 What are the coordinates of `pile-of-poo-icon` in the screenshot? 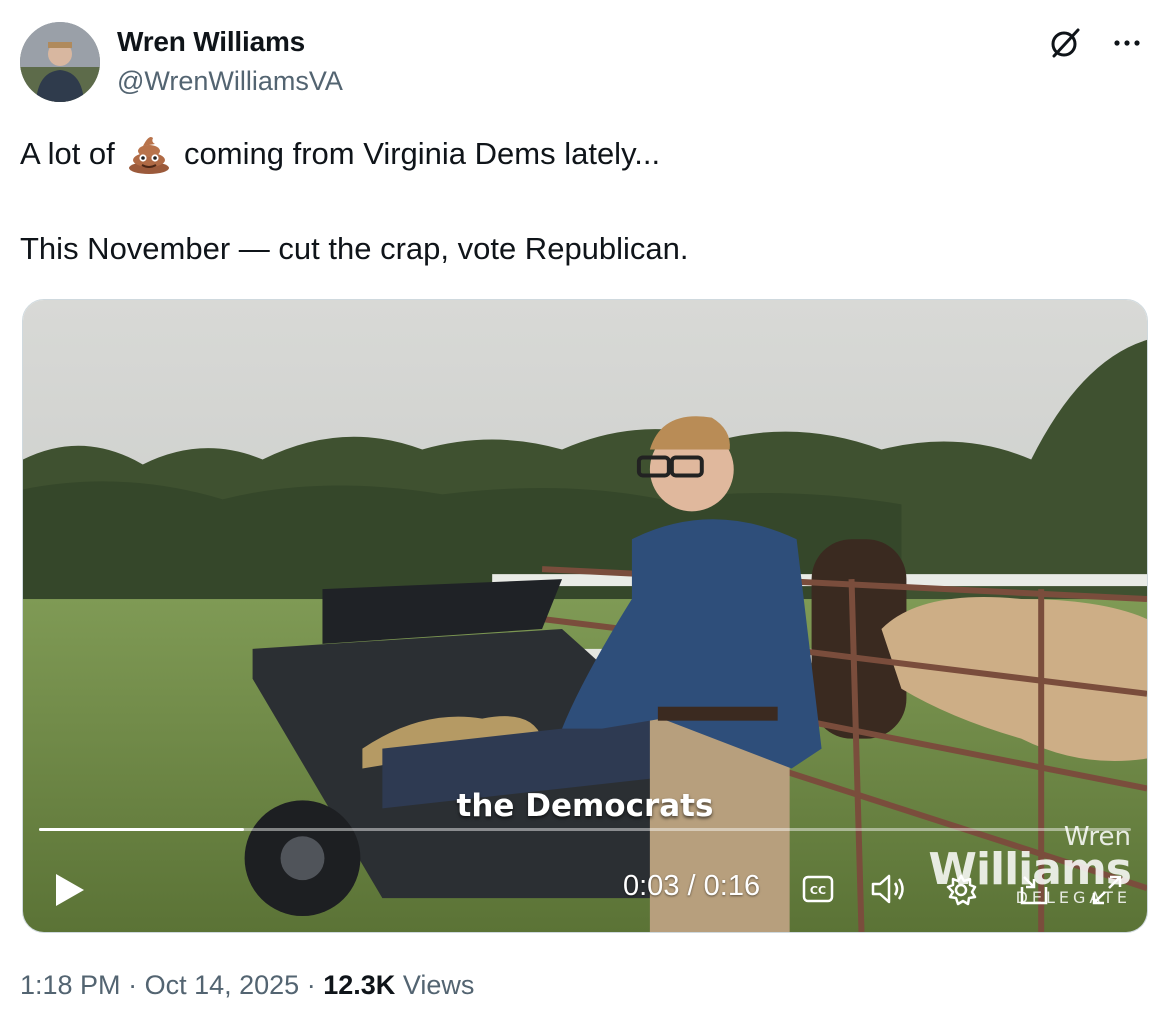 It's located at (149, 154).